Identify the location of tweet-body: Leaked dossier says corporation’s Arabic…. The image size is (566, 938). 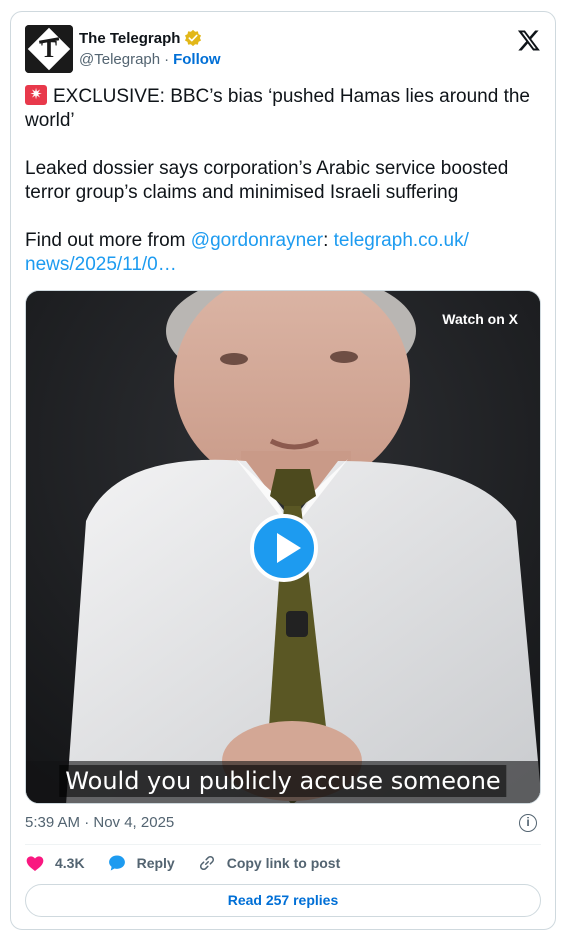
(267, 180).